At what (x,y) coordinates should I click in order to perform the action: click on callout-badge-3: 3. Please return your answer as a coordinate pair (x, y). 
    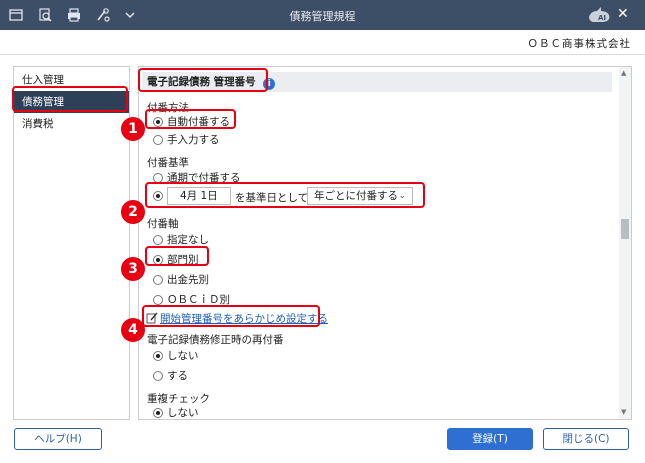
    Looking at the image, I should click on (133, 269).